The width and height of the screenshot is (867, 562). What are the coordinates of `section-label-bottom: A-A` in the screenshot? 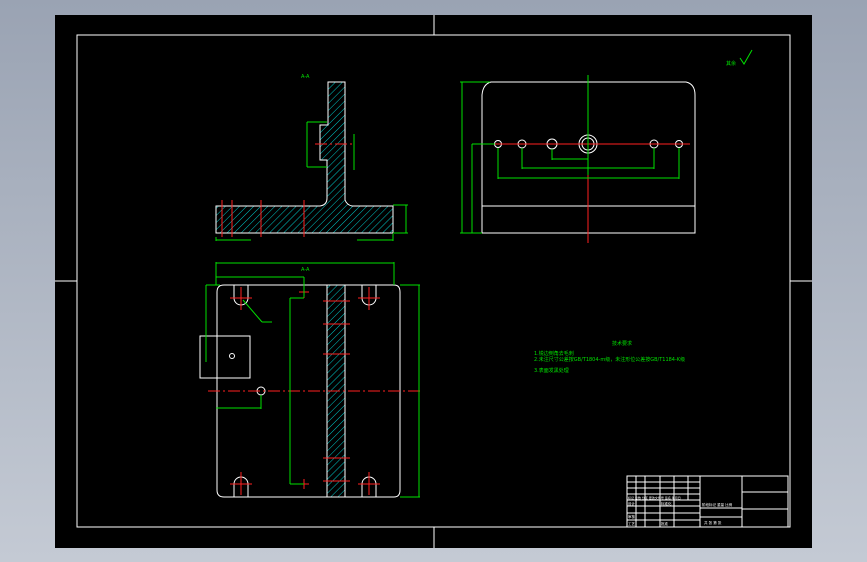 It's located at (305, 270).